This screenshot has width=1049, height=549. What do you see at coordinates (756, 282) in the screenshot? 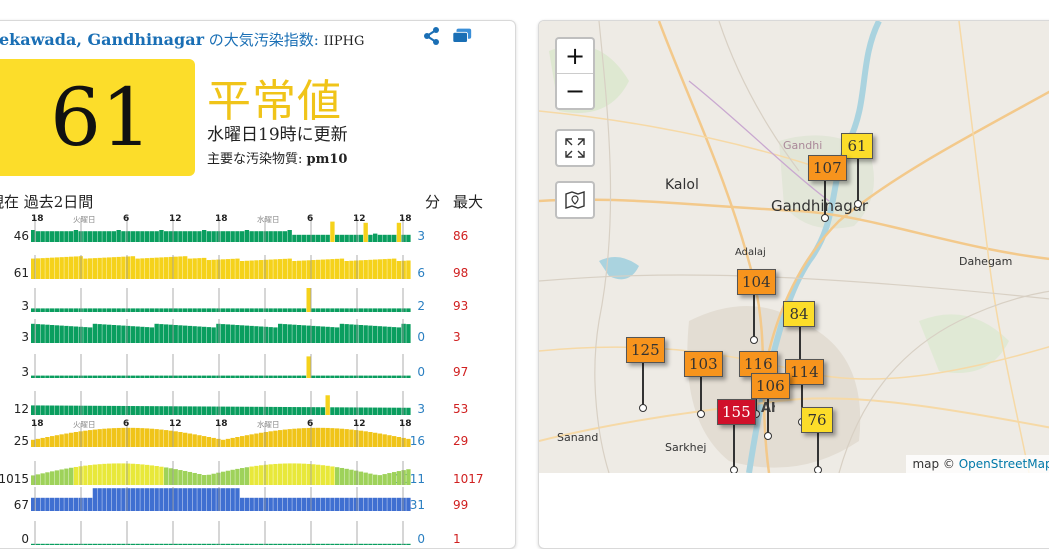
I see `aqi-marker: 104` at bounding box center [756, 282].